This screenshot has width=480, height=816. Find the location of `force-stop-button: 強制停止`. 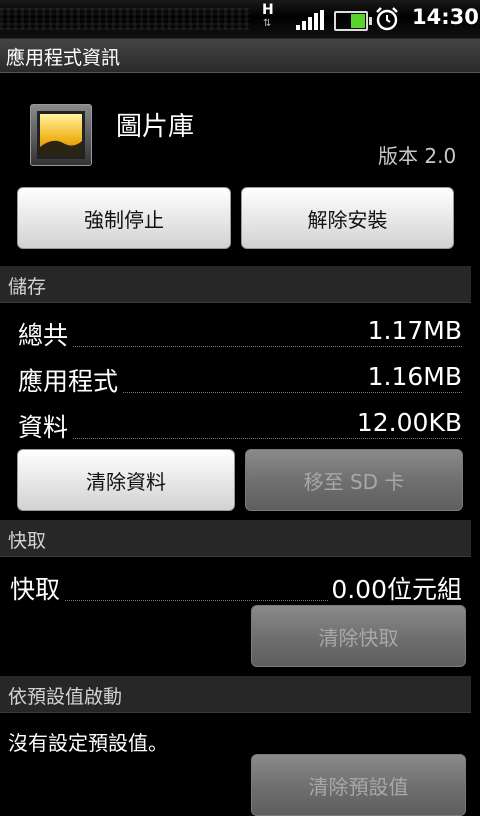

force-stop-button: 強制停止 is located at coordinates (124, 218).